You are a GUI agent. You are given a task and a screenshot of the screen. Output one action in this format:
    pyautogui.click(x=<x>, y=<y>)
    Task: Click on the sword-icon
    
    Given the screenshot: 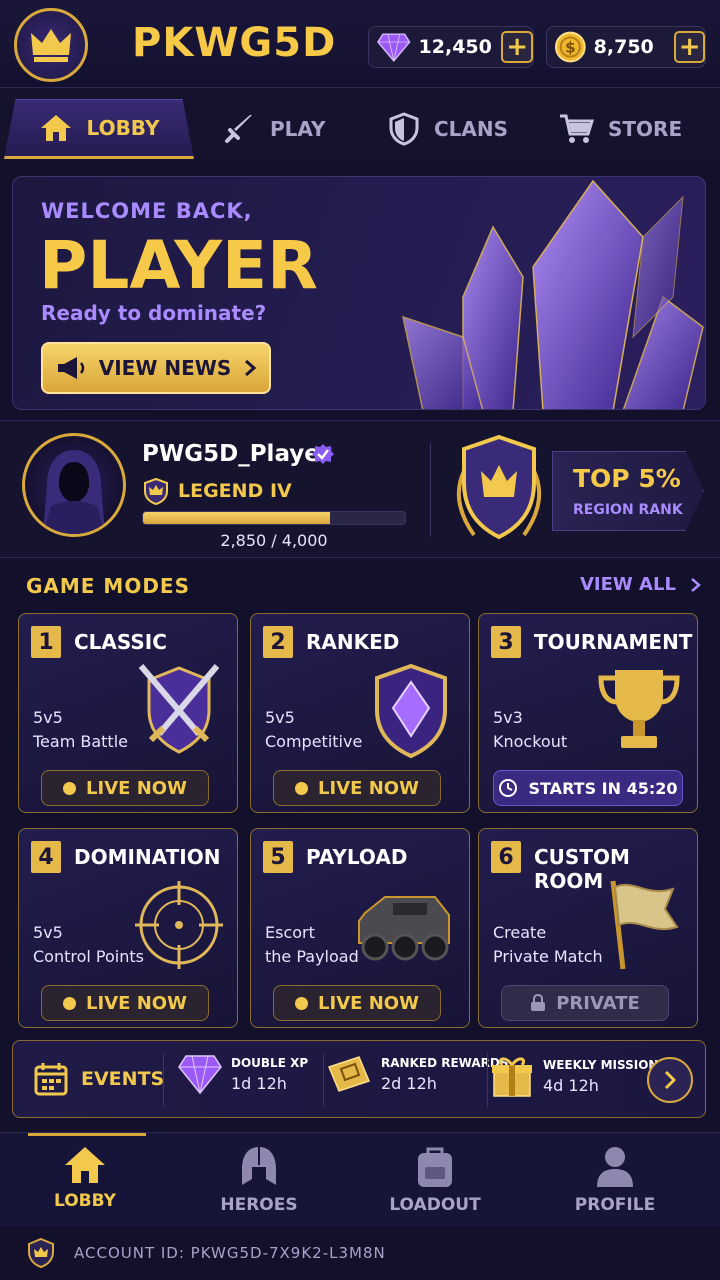 What is the action you would take?
    pyautogui.click(x=239, y=129)
    